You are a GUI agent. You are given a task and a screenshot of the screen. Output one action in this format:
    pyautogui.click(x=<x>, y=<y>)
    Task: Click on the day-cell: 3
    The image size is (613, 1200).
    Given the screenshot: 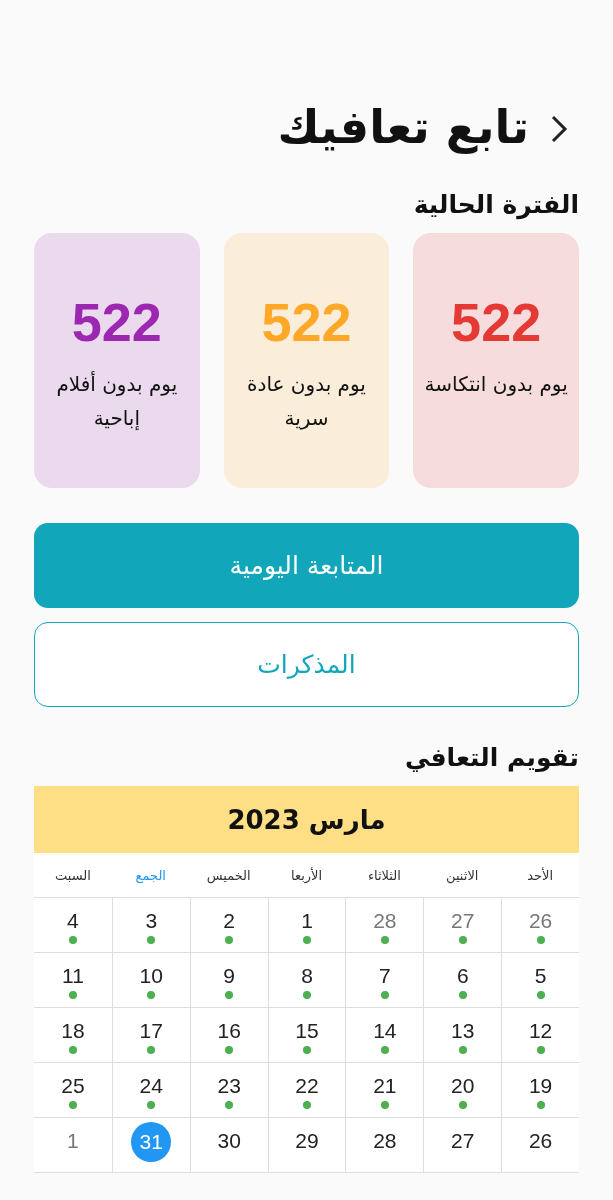 What is the action you would take?
    pyautogui.click(x=150, y=925)
    